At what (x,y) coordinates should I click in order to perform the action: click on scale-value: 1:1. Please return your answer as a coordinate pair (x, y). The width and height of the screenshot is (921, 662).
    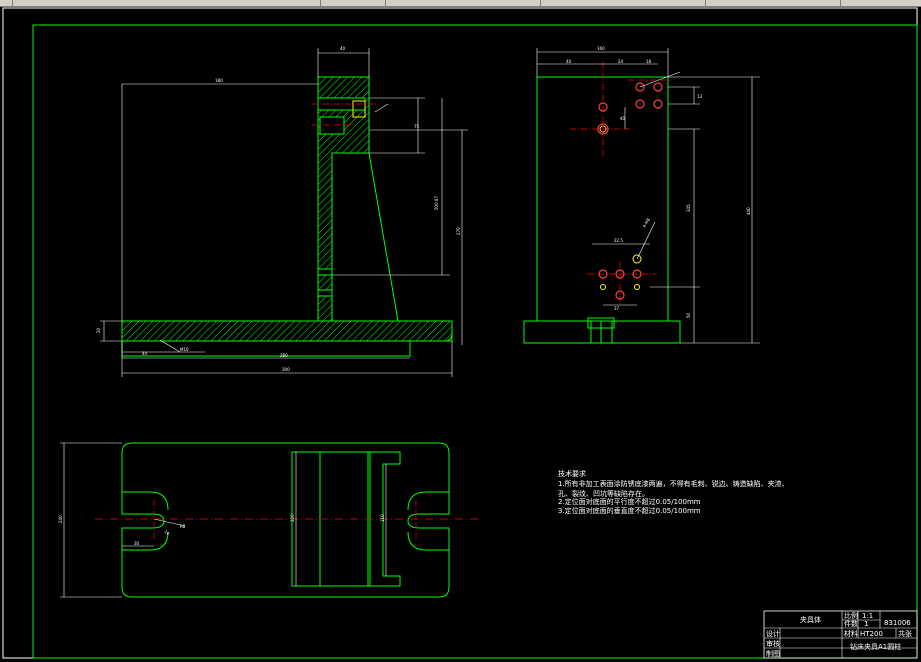
    Looking at the image, I should click on (867, 616).